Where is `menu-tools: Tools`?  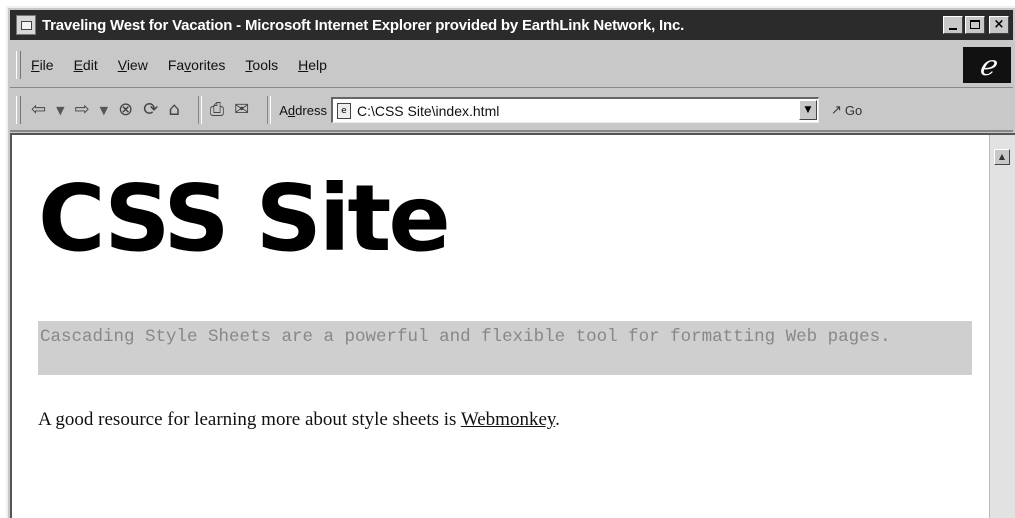 menu-tools: Tools is located at coordinates (261, 65).